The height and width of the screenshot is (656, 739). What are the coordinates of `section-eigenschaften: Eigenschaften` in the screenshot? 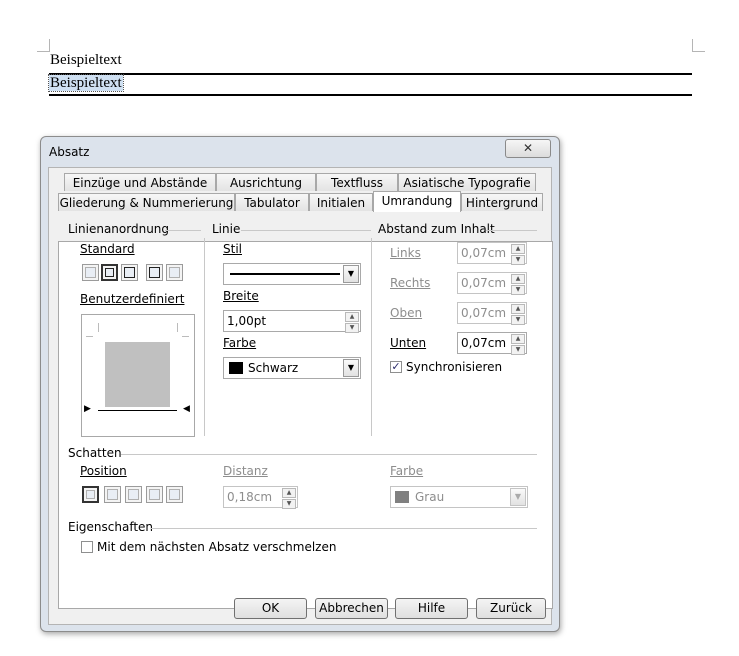 It's located at (111, 527).